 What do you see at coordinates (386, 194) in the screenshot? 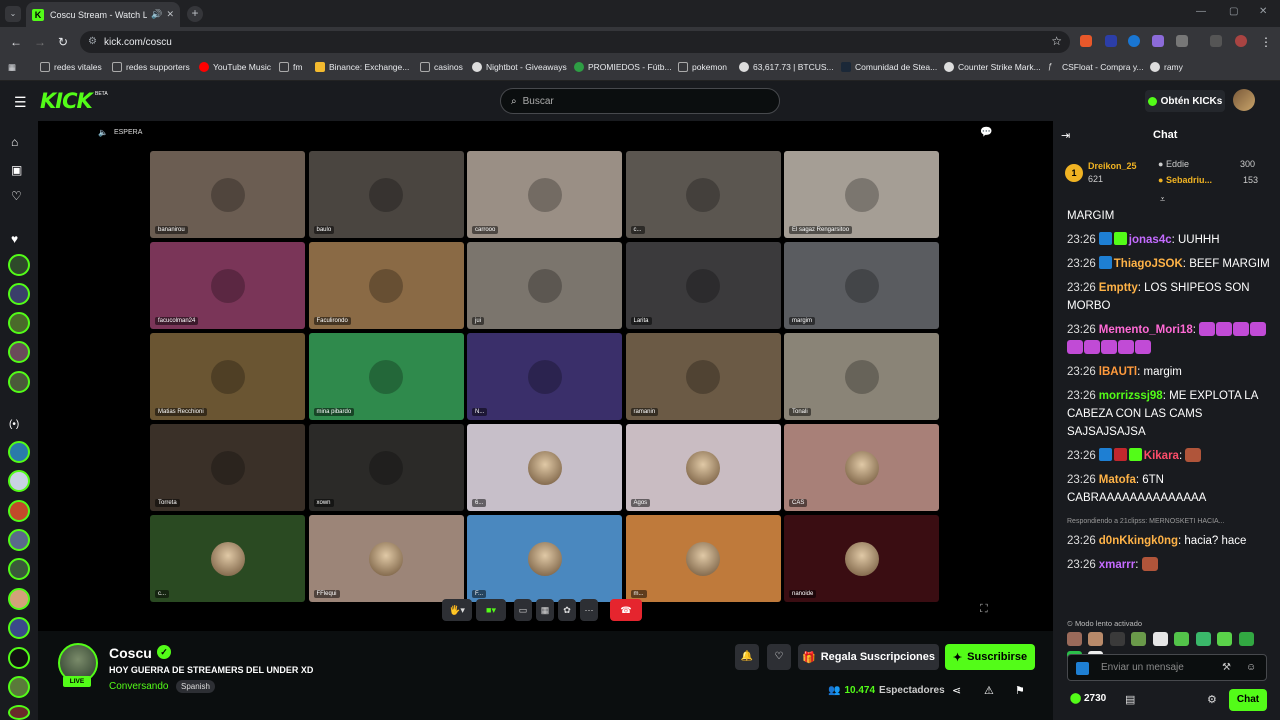
I see `participant-tile: baulo` at bounding box center [386, 194].